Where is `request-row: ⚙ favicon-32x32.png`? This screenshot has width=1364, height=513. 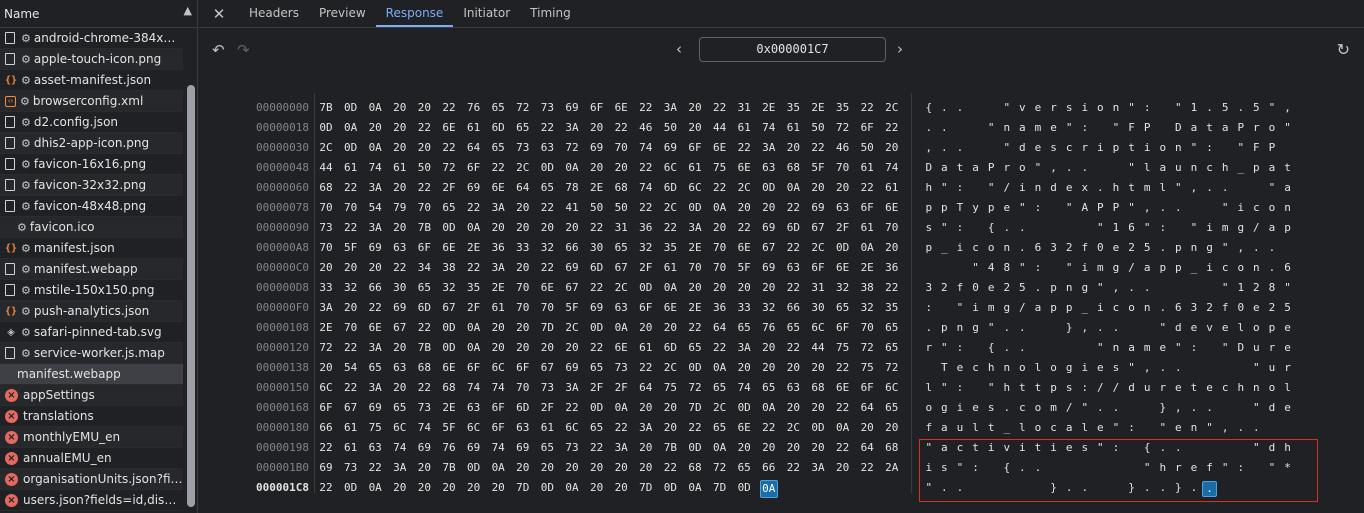
request-row: ⚙ favicon-32x32.png is located at coordinates (91, 185).